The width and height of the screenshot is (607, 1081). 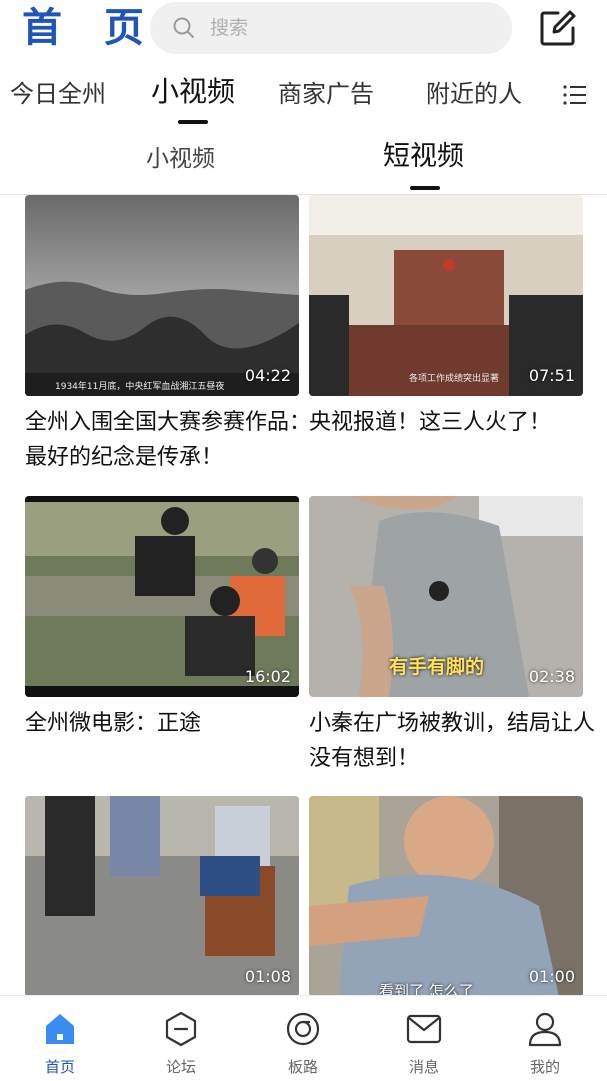 I want to click on menu-icon, so click(x=575, y=95).